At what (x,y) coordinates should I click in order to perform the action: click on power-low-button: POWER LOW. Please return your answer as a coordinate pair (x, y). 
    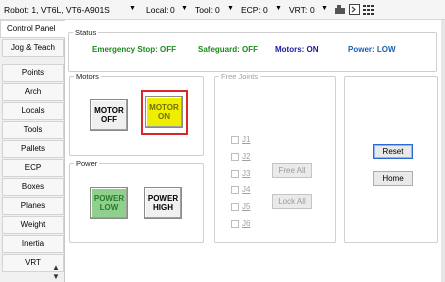
    Looking at the image, I should click on (109, 203).